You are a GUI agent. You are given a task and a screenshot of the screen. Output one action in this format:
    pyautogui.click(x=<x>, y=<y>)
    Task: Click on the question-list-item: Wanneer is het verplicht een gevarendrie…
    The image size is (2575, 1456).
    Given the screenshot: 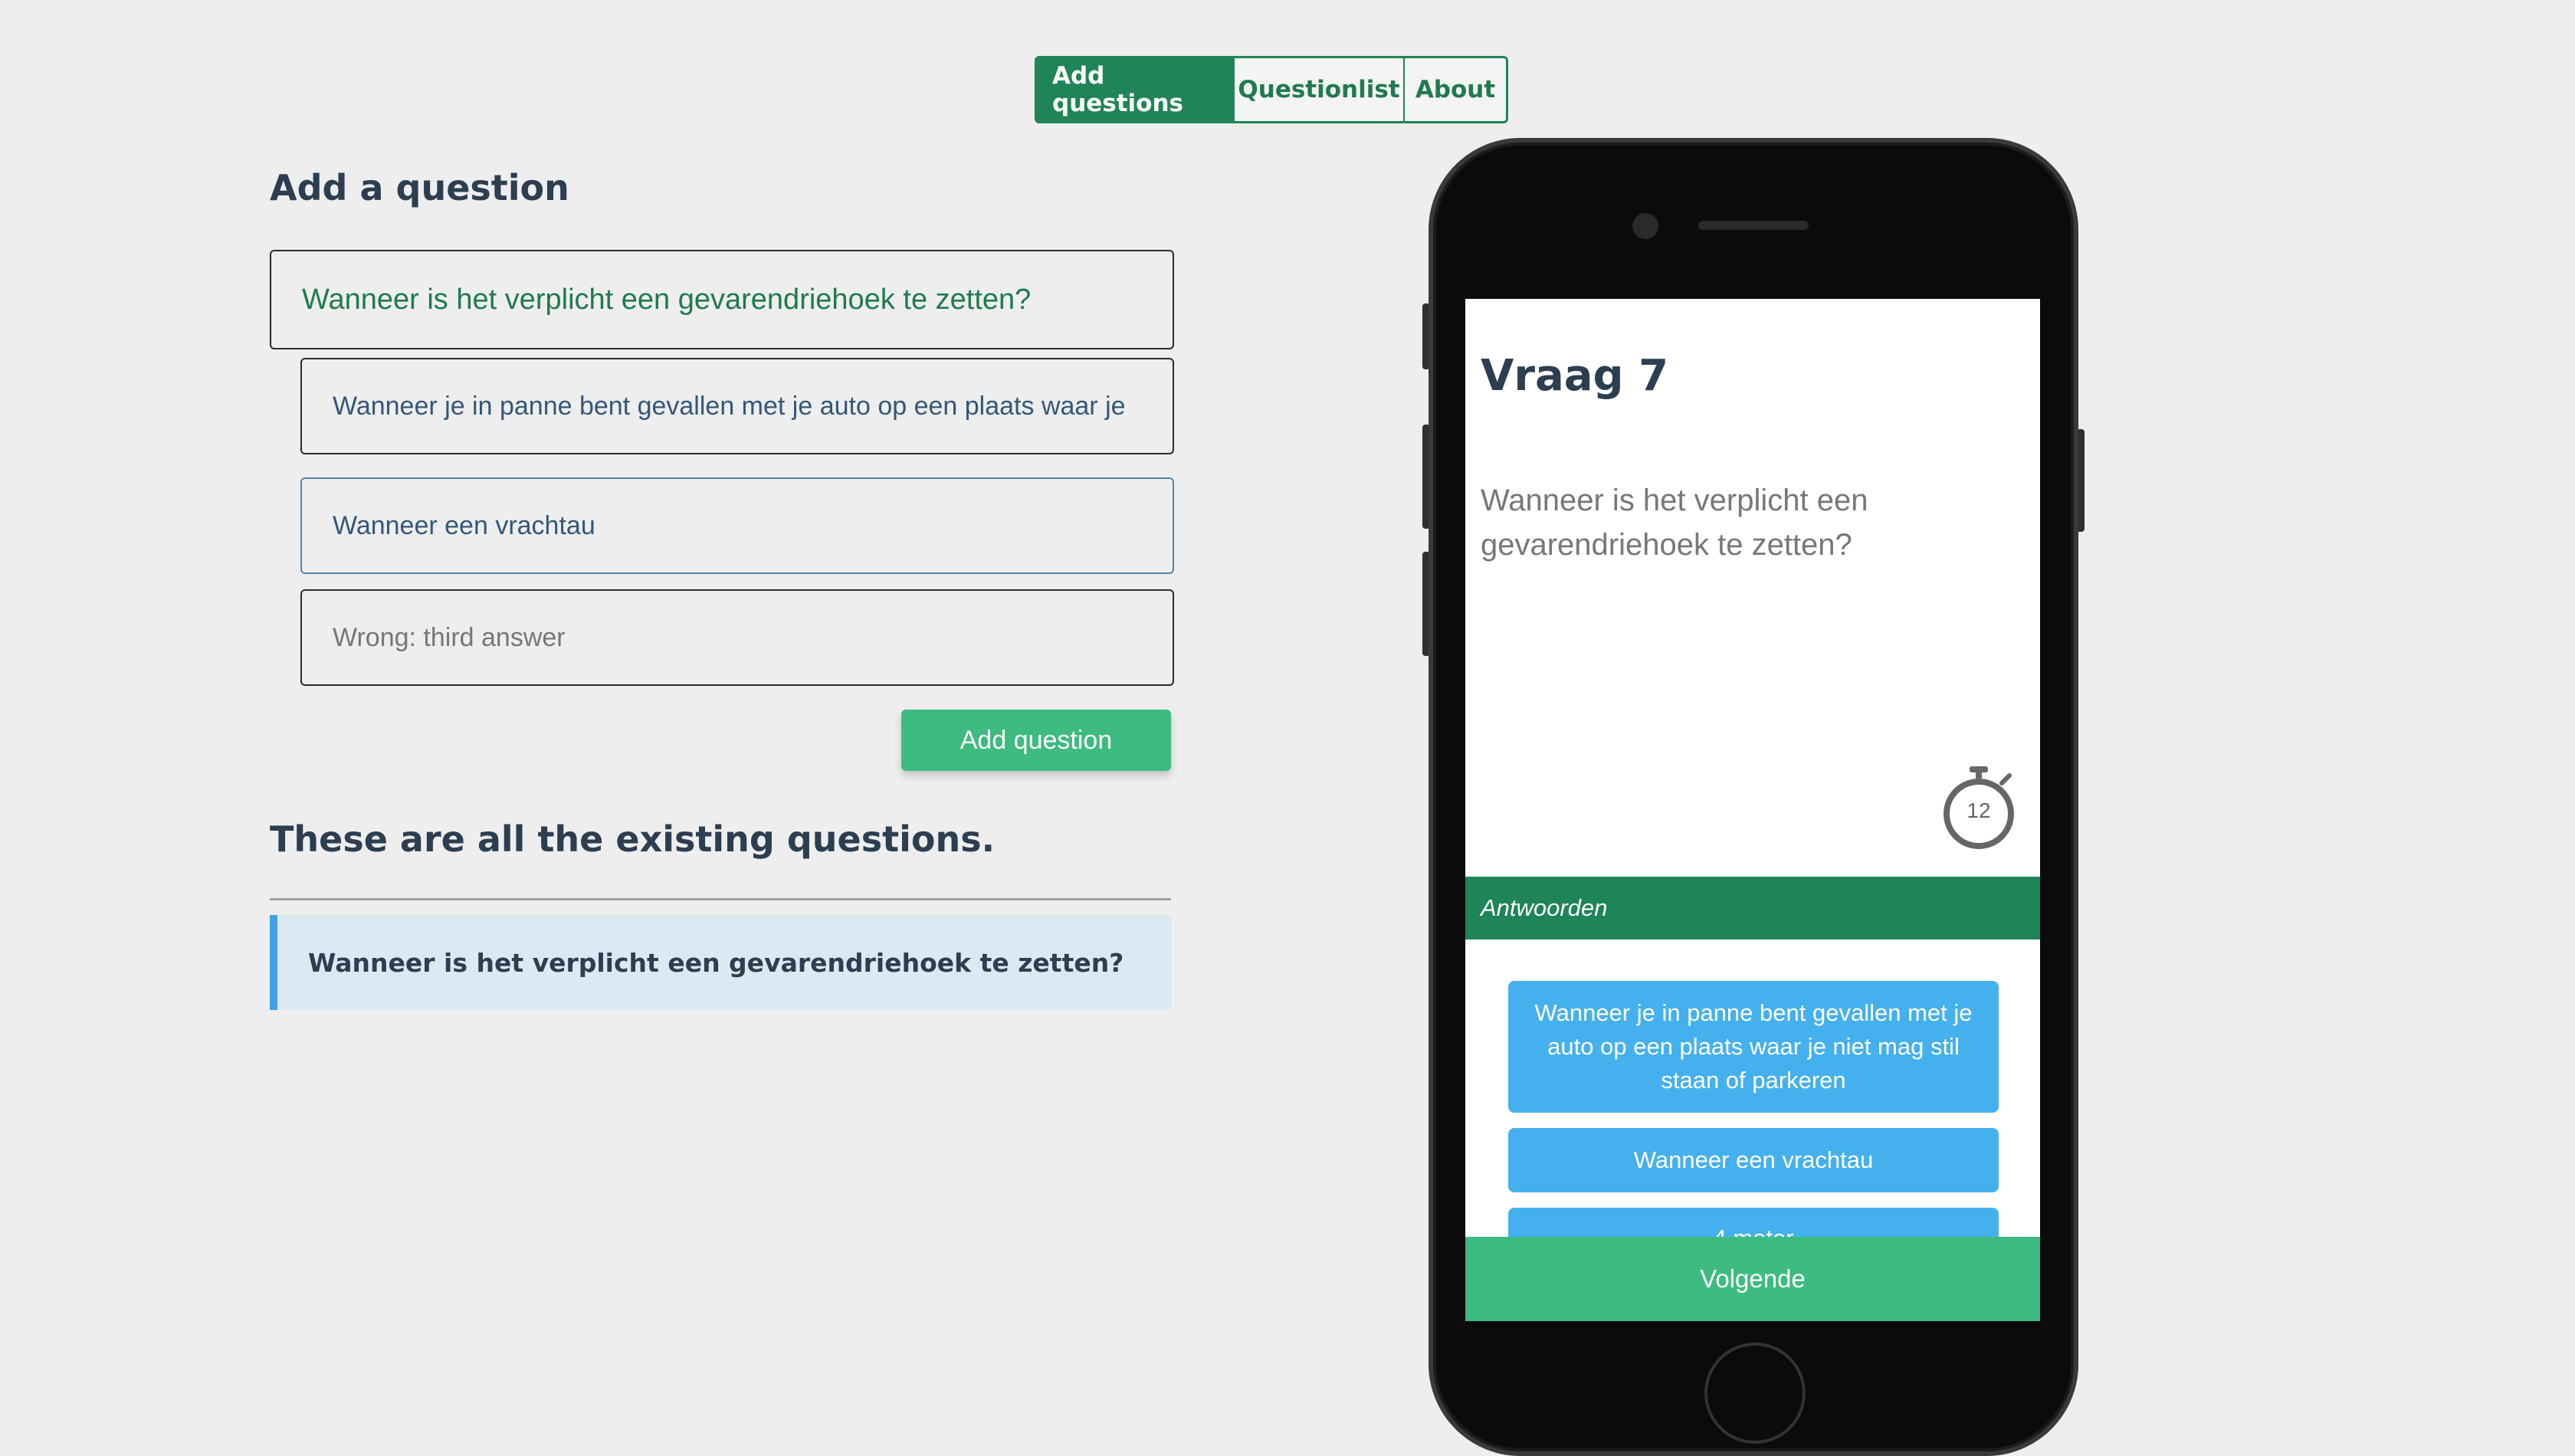 What is the action you would take?
    pyautogui.click(x=720, y=962)
    